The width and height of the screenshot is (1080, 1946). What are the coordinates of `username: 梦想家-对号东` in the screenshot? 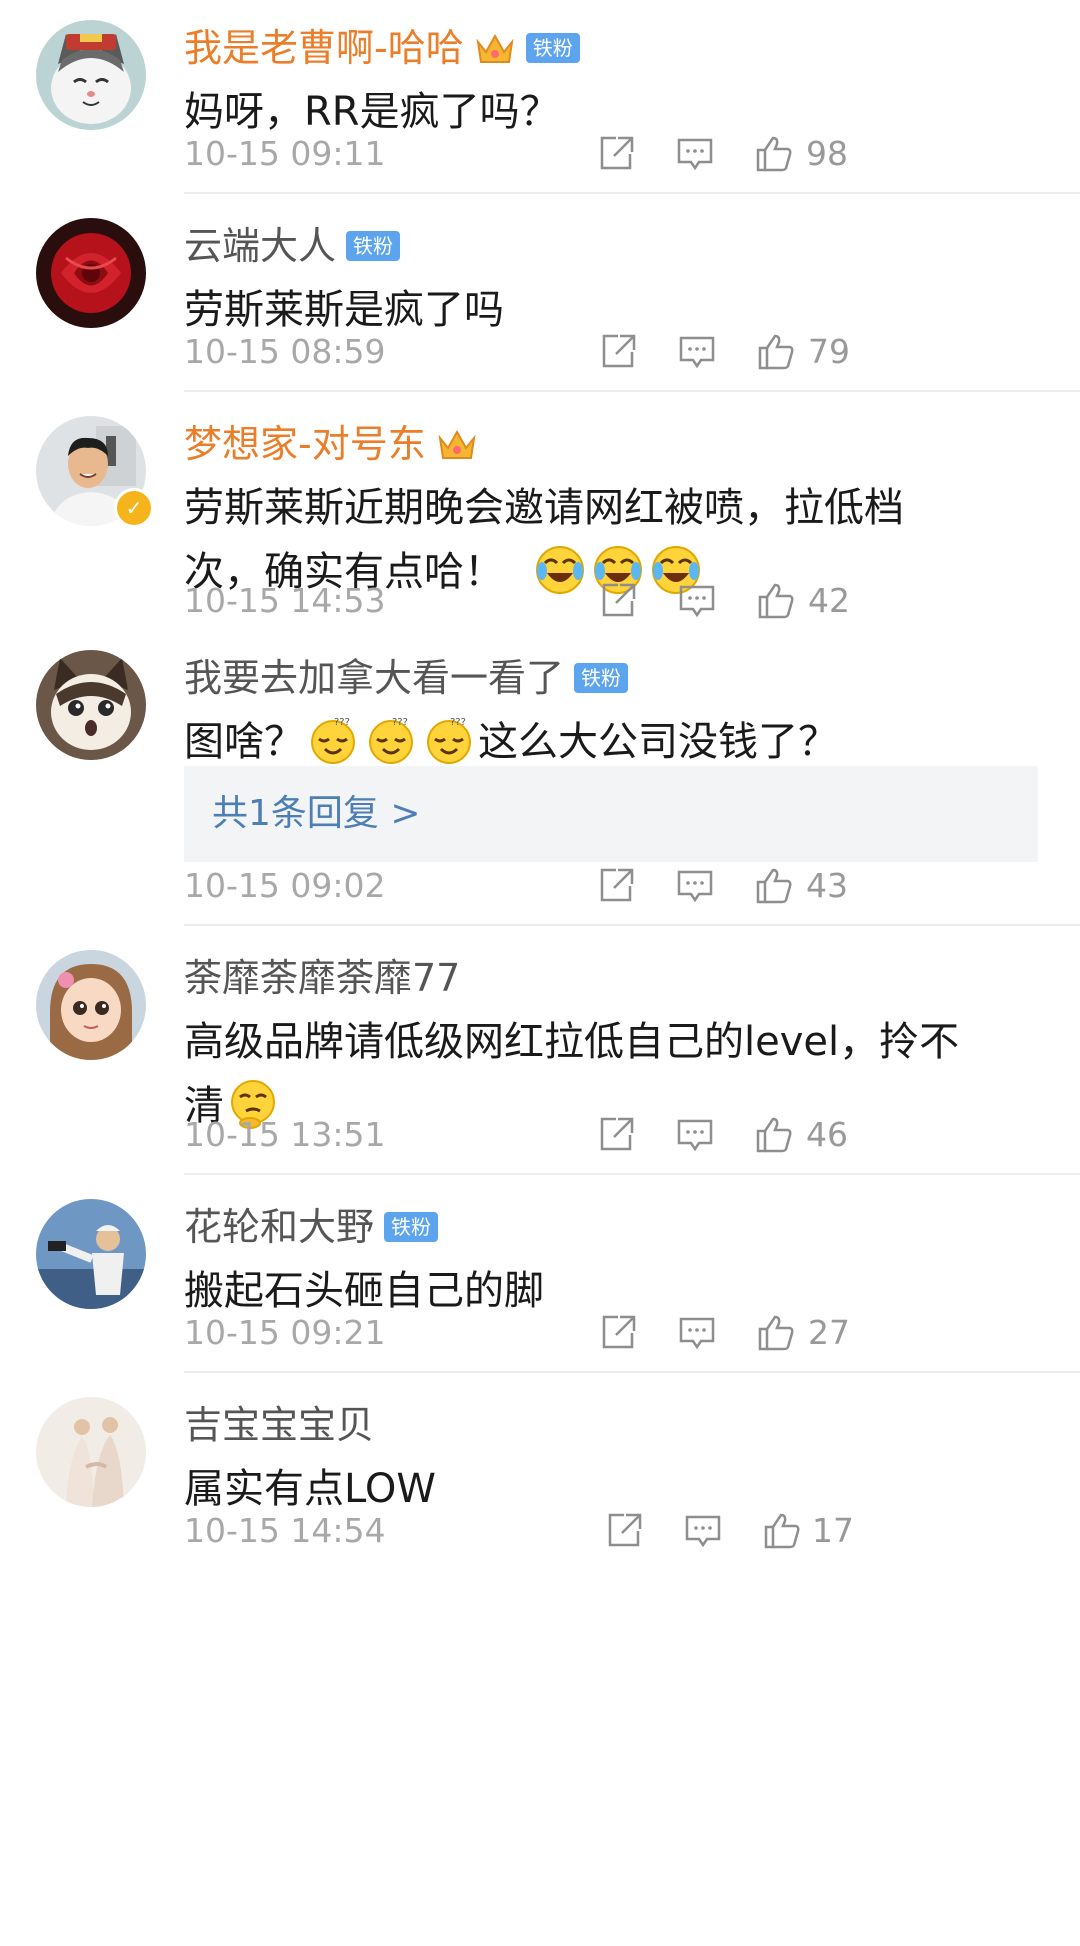 It's located at (305, 444).